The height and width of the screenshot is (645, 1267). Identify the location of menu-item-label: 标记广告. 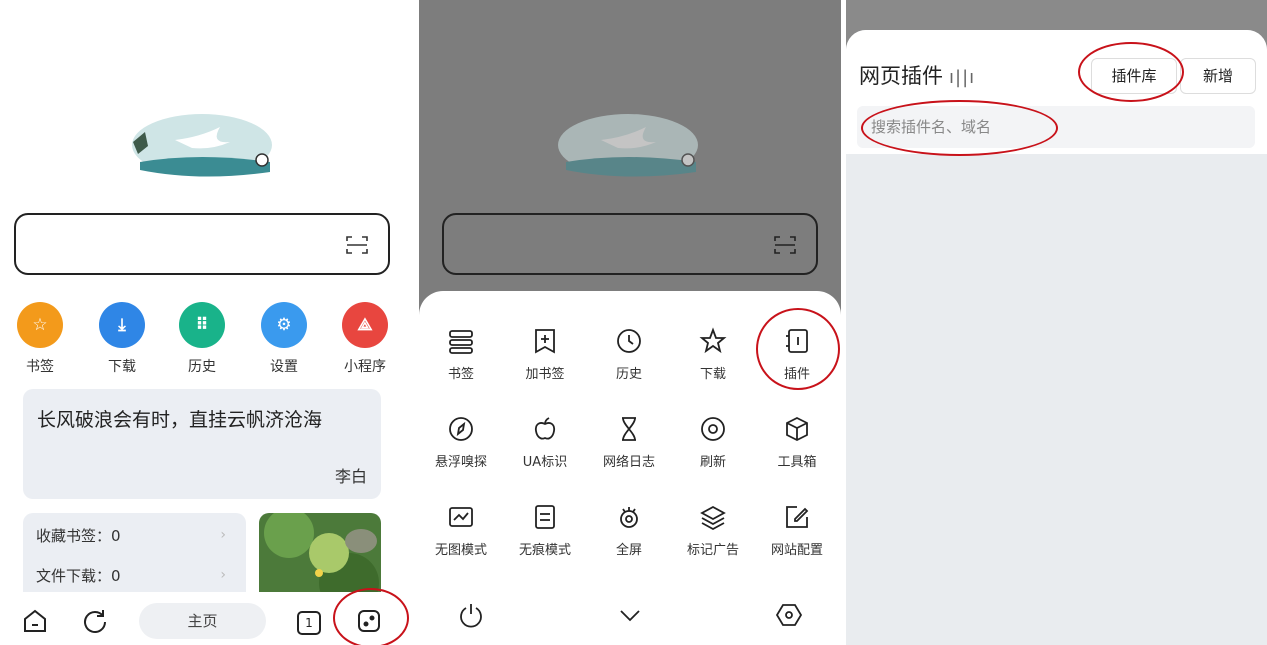
(712, 550).